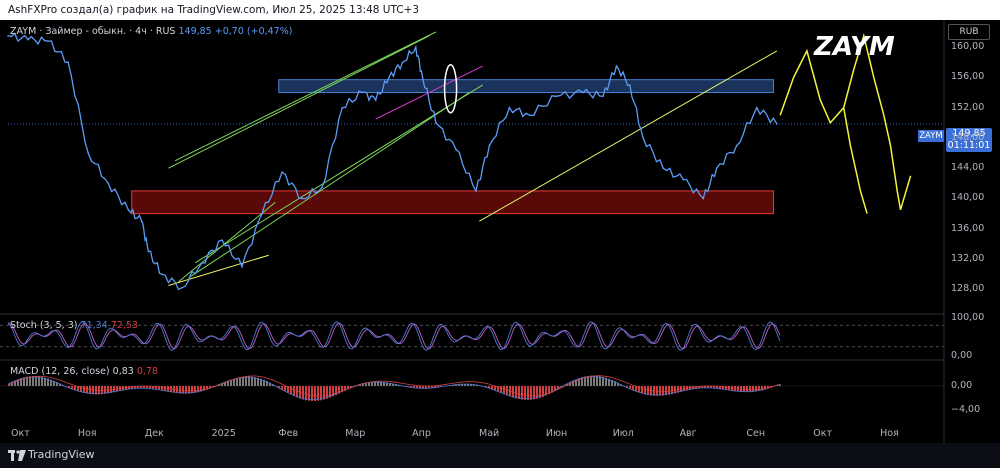  I want to click on ticker-label: ZAYM, so click(854, 47).